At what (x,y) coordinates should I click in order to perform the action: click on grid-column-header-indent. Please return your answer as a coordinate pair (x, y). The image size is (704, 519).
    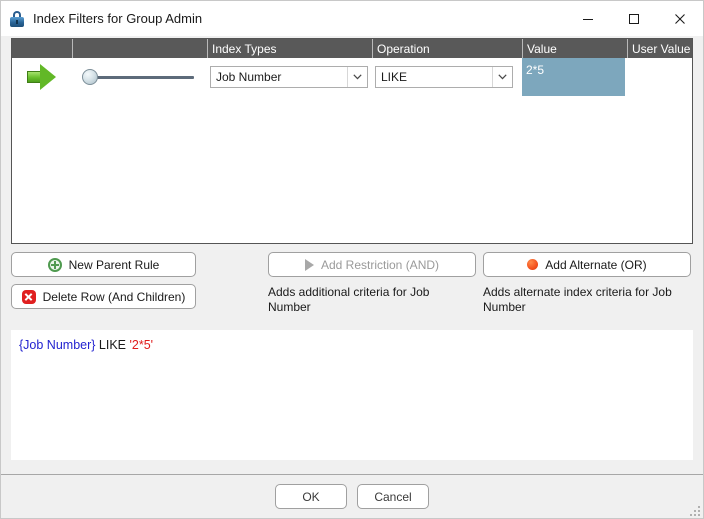
    Looking at the image, I should click on (139, 48).